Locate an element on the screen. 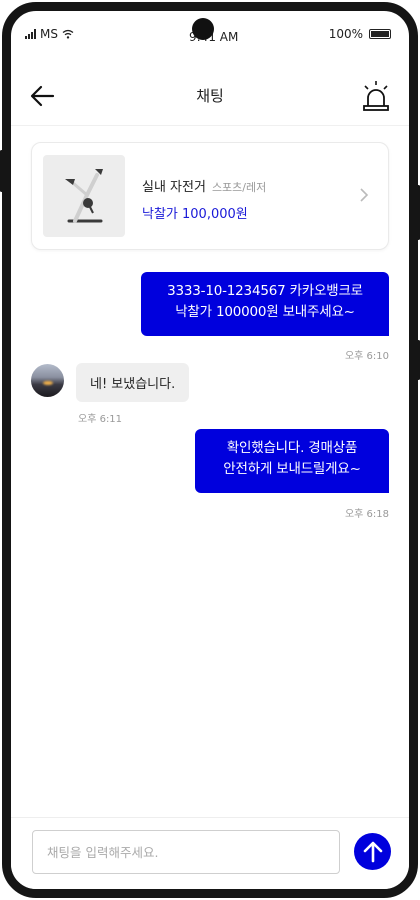  arrow-left-icon is located at coordinates (42, 96).